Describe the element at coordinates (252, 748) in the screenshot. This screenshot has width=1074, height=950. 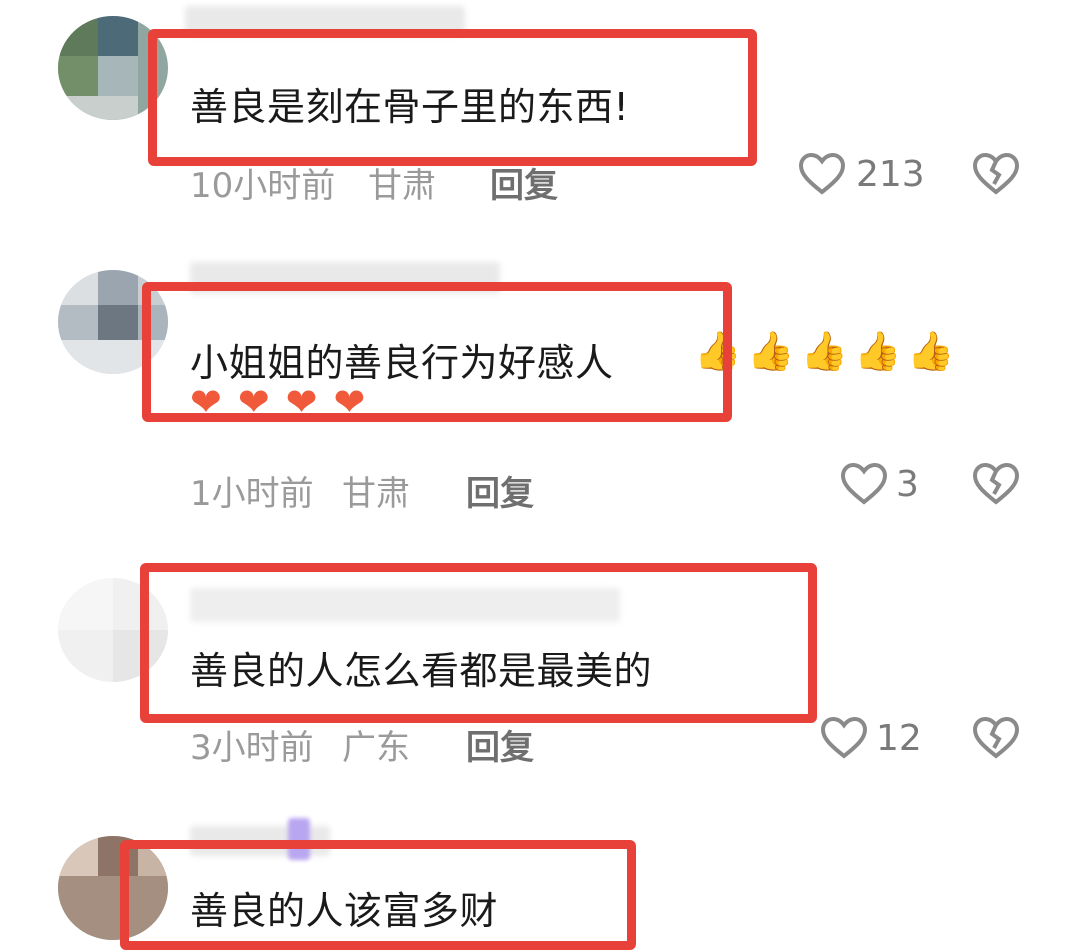
I see `comment-time: 3小时前` at that location.